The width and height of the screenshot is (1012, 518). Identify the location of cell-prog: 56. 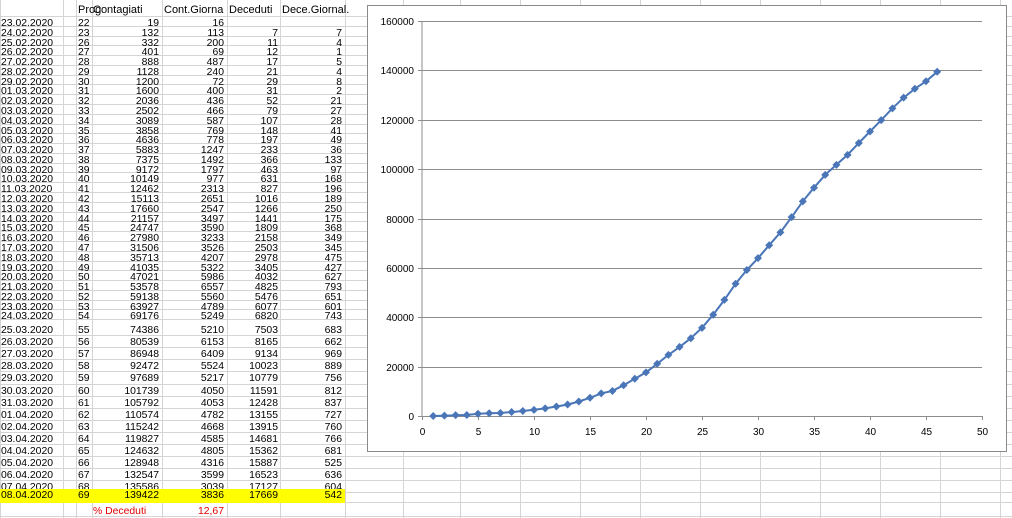
(85, 342).